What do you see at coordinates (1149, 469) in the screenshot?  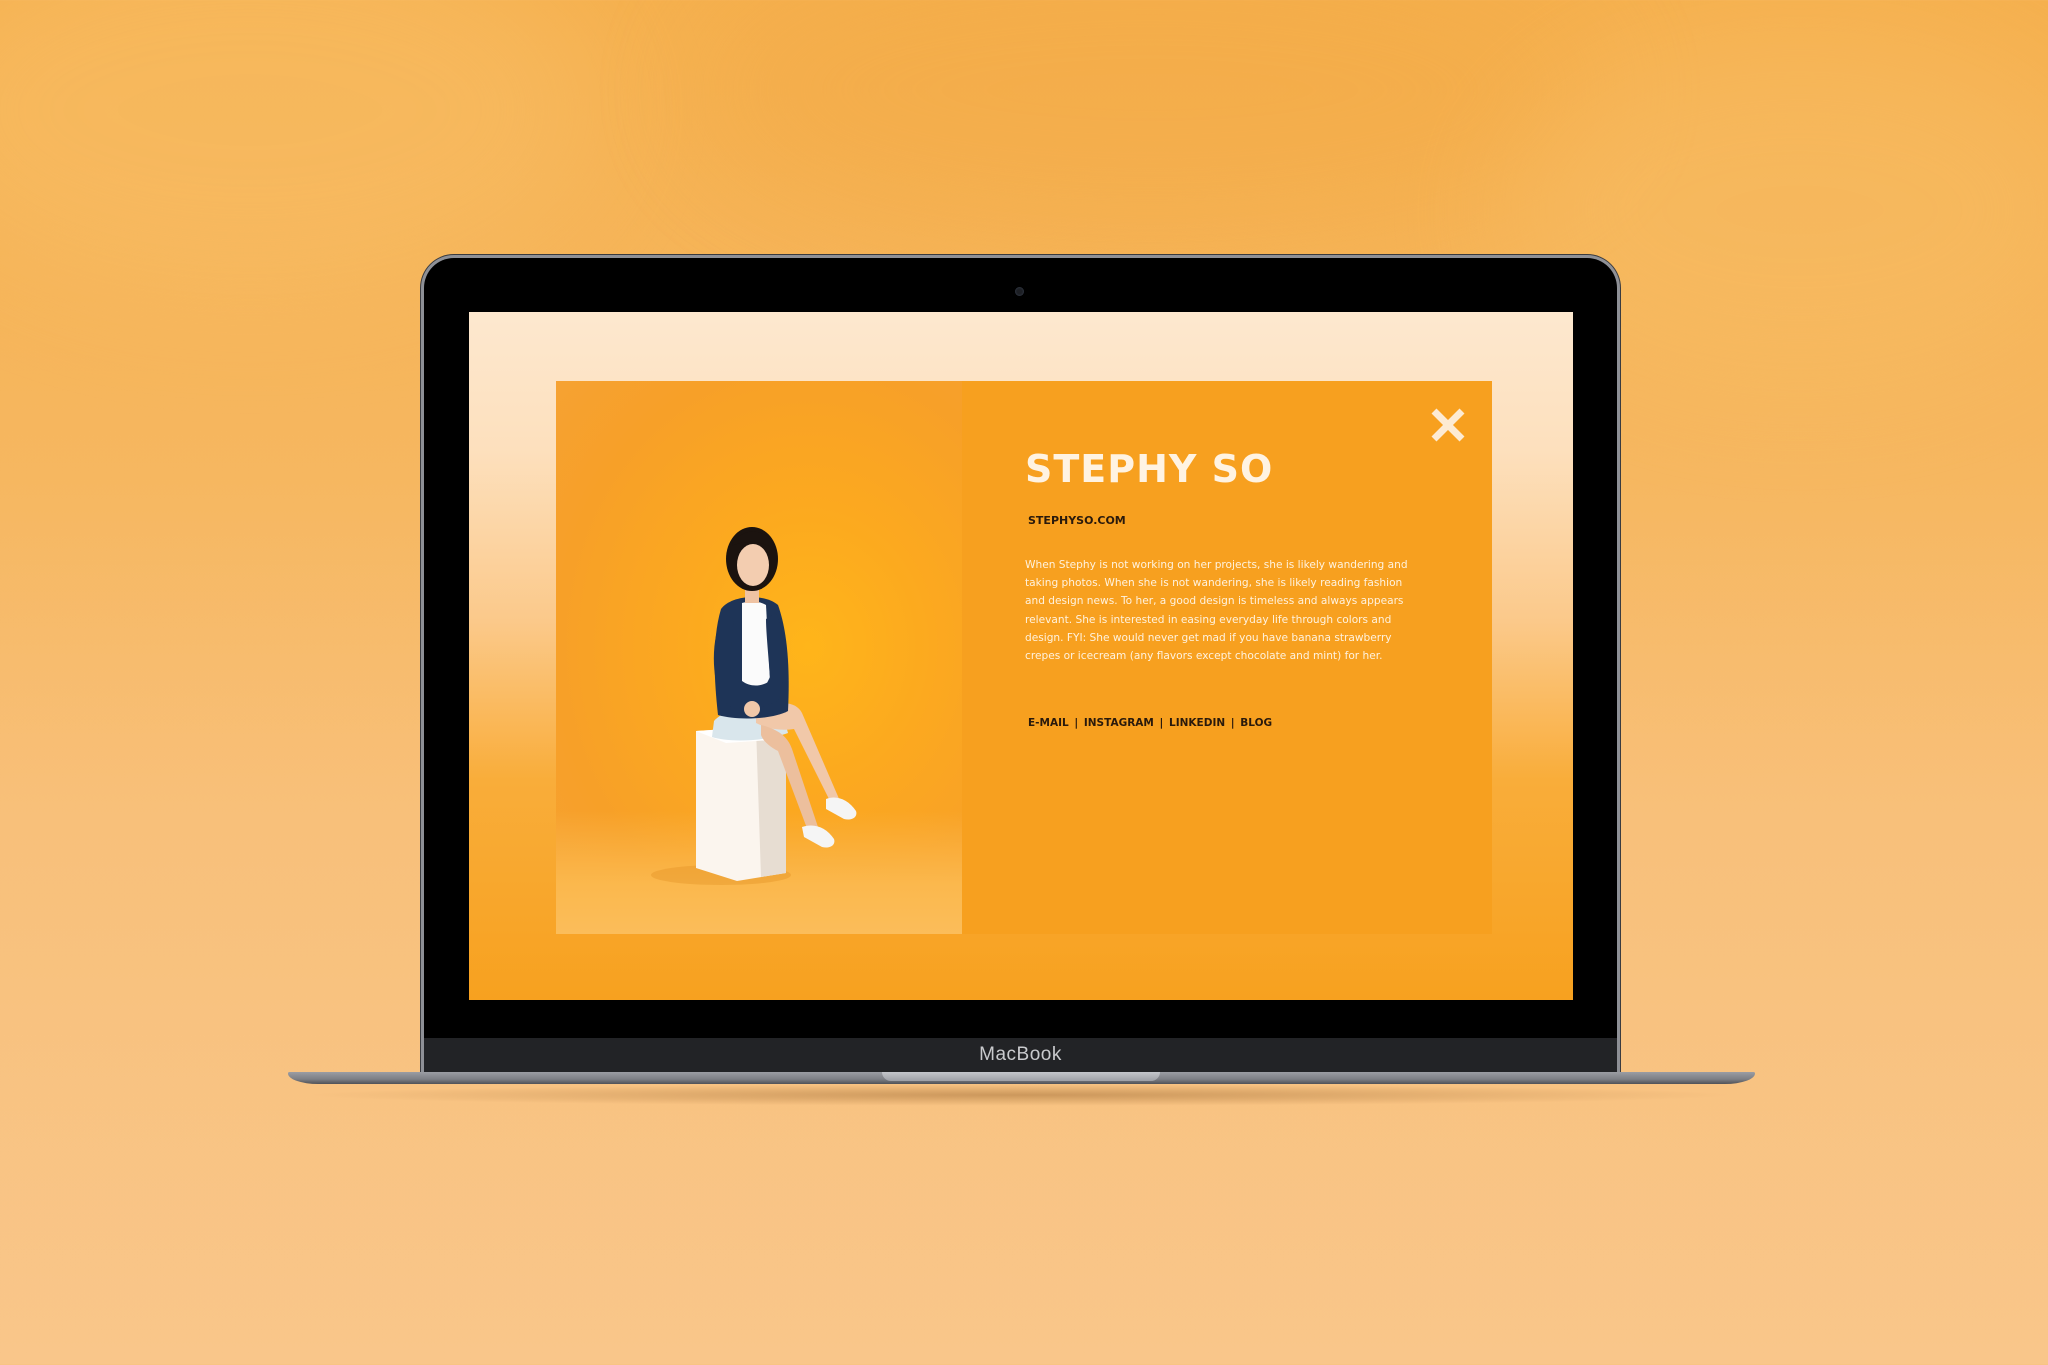 I see `profile-name: STEPHY SO` at bounding box center [1149, 469].